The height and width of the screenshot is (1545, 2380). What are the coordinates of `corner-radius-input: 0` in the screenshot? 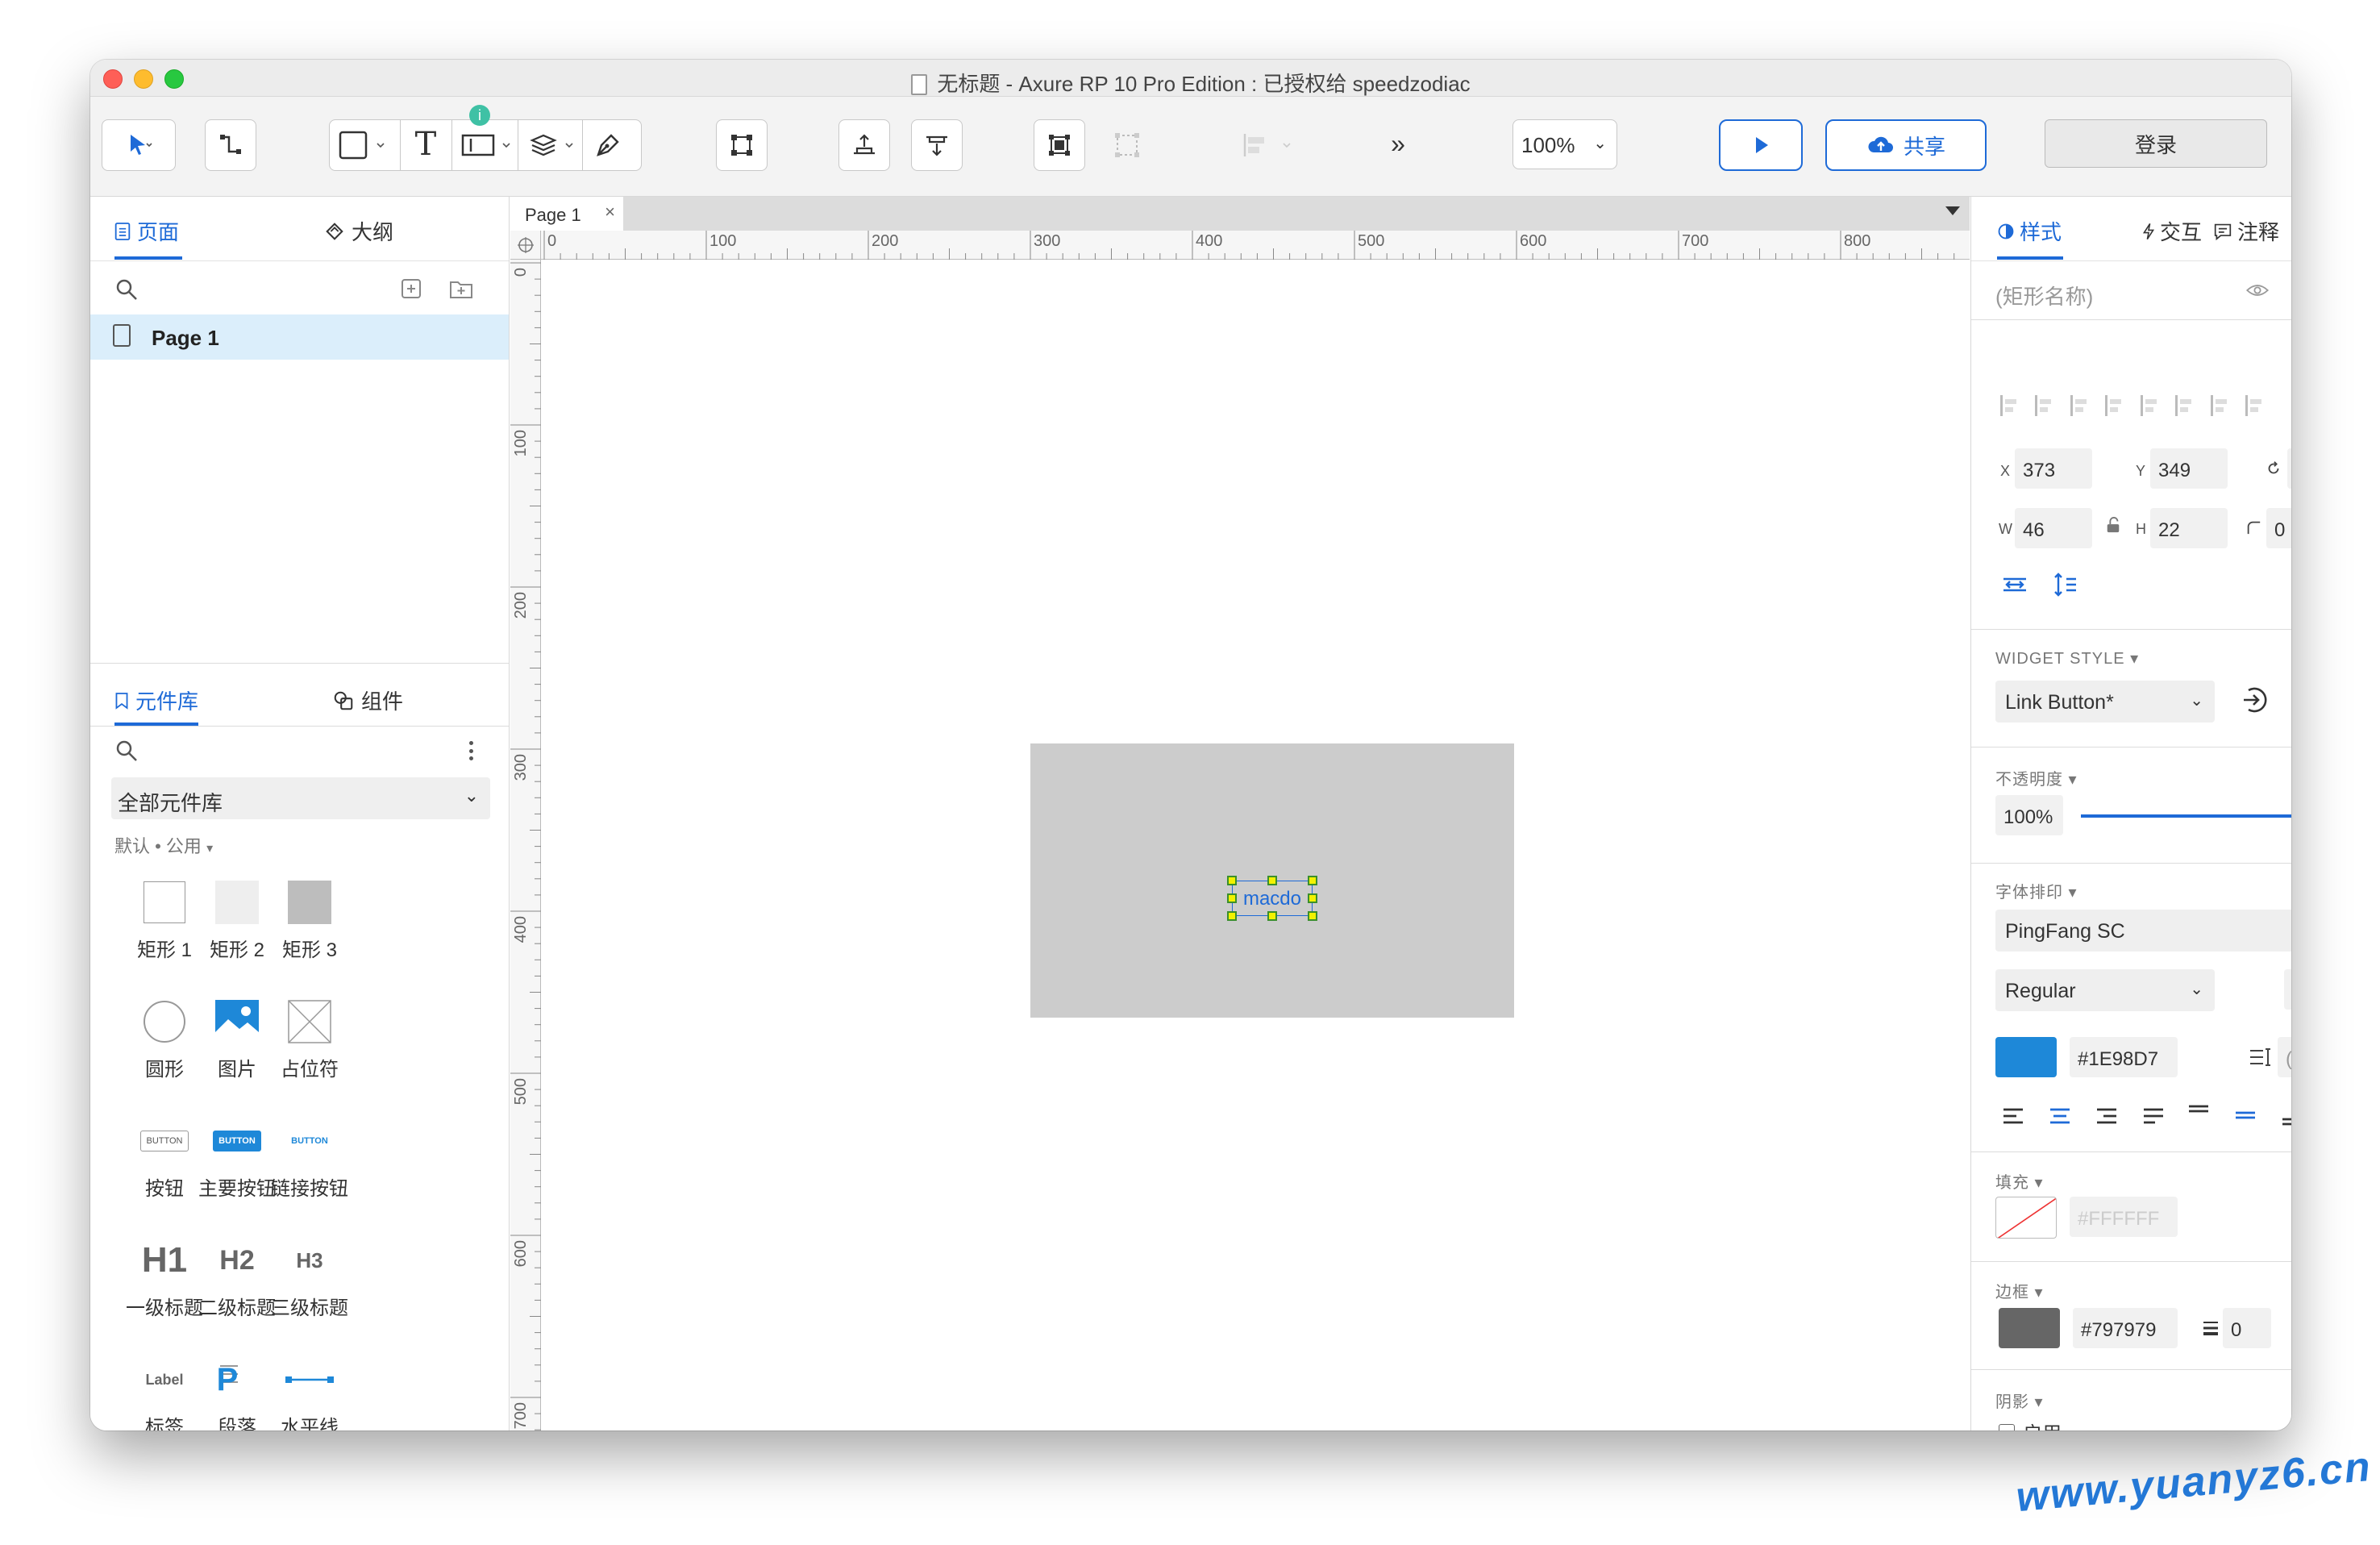 It's located at (2278, 528).